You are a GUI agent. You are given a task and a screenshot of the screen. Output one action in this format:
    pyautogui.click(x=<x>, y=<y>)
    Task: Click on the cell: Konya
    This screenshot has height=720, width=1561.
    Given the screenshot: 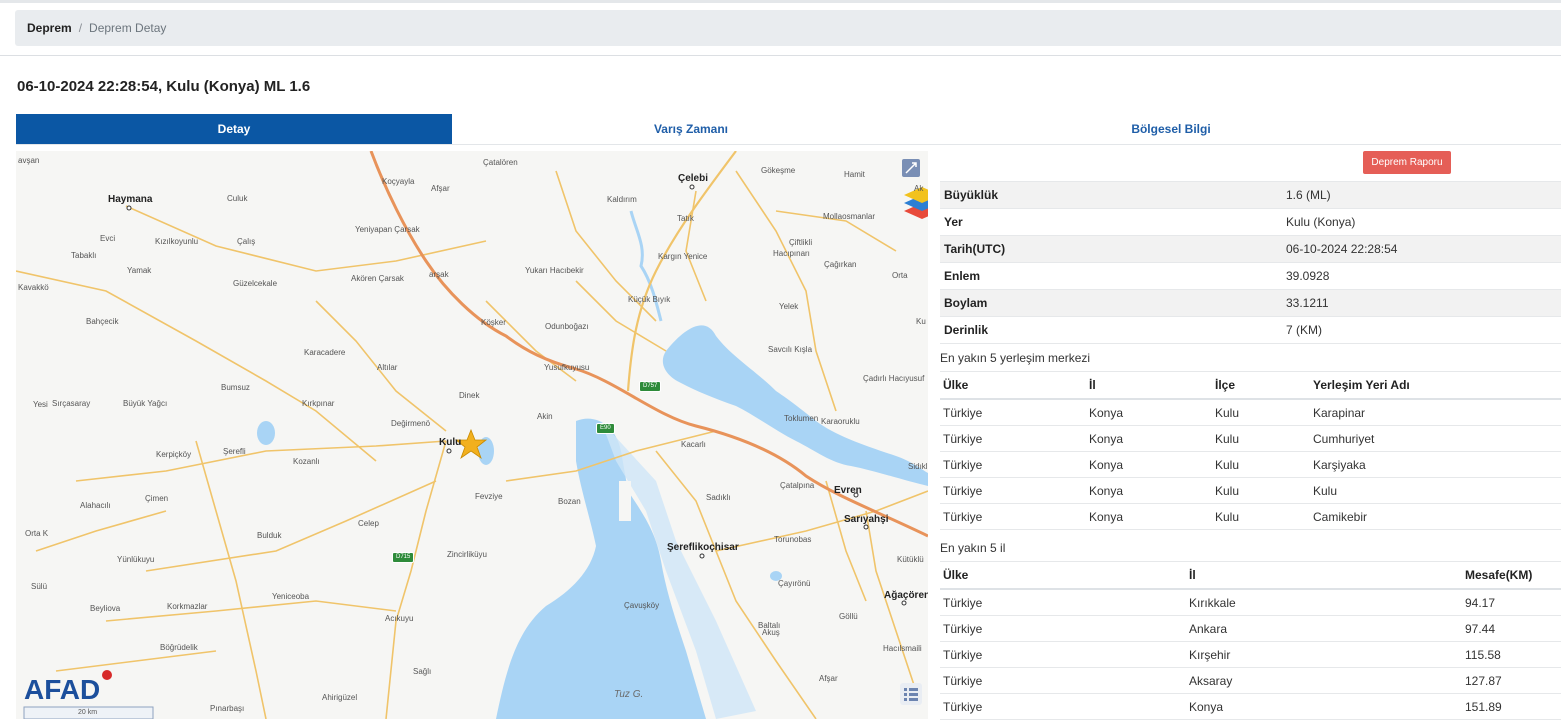 What is the action you would take?
    pyautogui.click(x=1149, y=516)
    